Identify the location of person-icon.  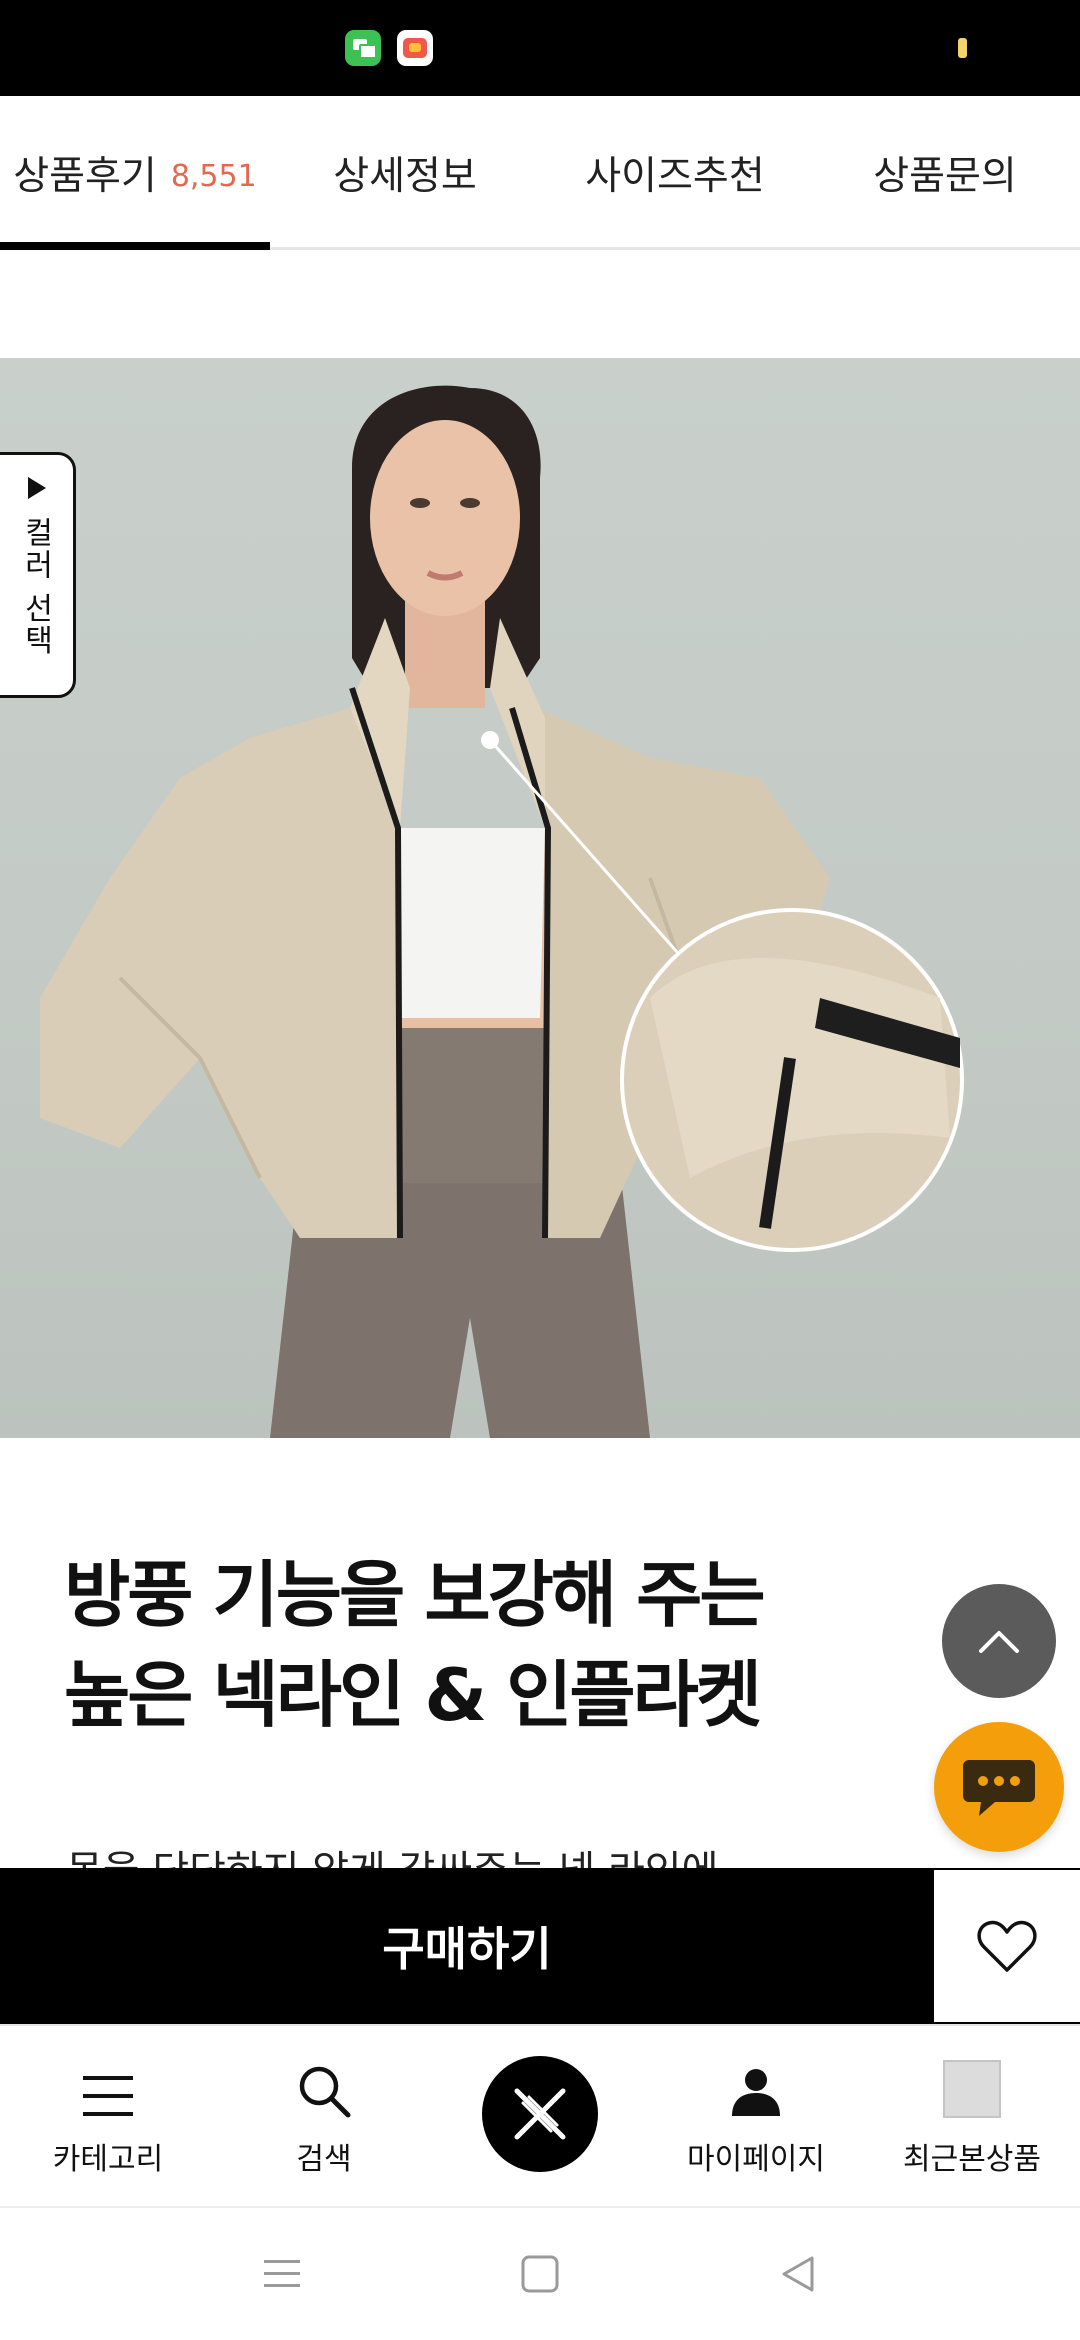
(756, 2092).